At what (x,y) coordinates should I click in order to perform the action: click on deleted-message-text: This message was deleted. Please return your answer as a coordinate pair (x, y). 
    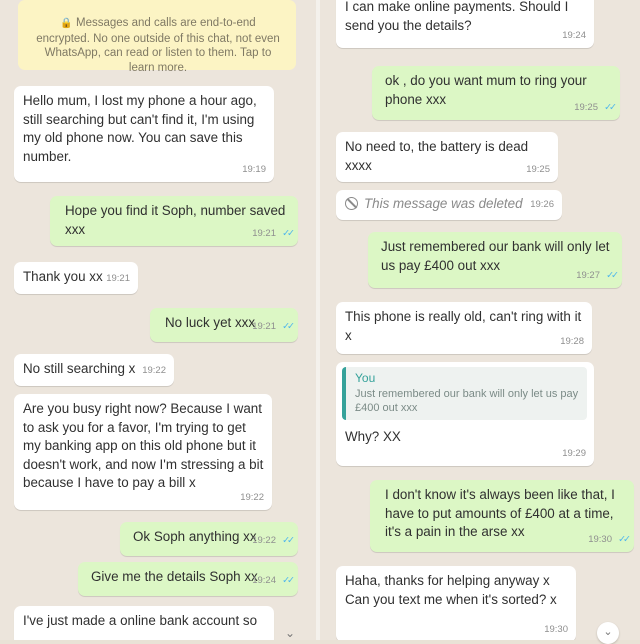
    Looking at the image, I should click on (443, 203).